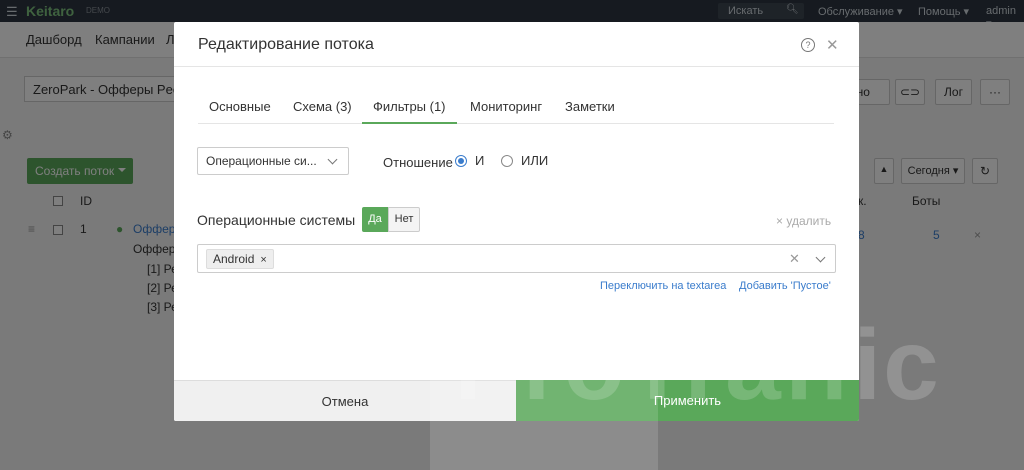  What do you see at coordinates (687, 400) in the screenshot?
I see `apply-button: Применить` at bounding box center [687, 400].